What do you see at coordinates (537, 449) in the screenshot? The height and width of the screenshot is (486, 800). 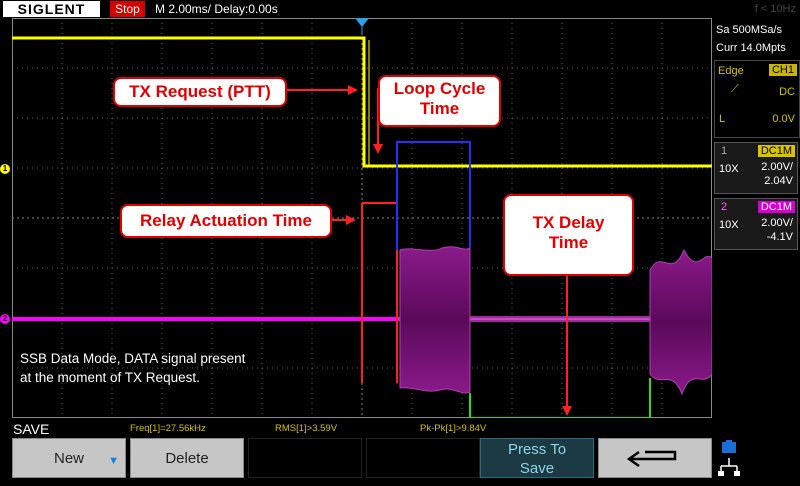 I see `press-to-save-line-1: Press To` at bounding box center [537, 449].